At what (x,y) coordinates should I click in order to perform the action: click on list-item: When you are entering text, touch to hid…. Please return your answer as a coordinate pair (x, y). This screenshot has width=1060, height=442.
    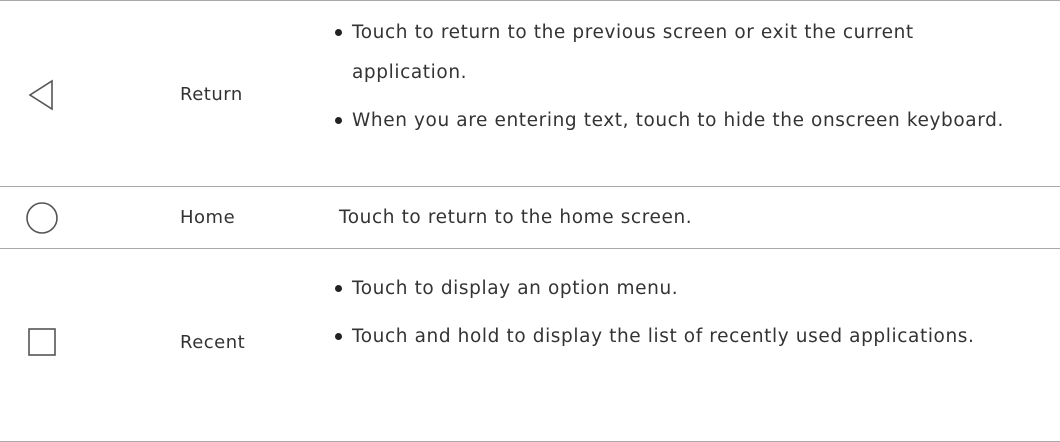
    Looking at the image, I should click on (680, 121).